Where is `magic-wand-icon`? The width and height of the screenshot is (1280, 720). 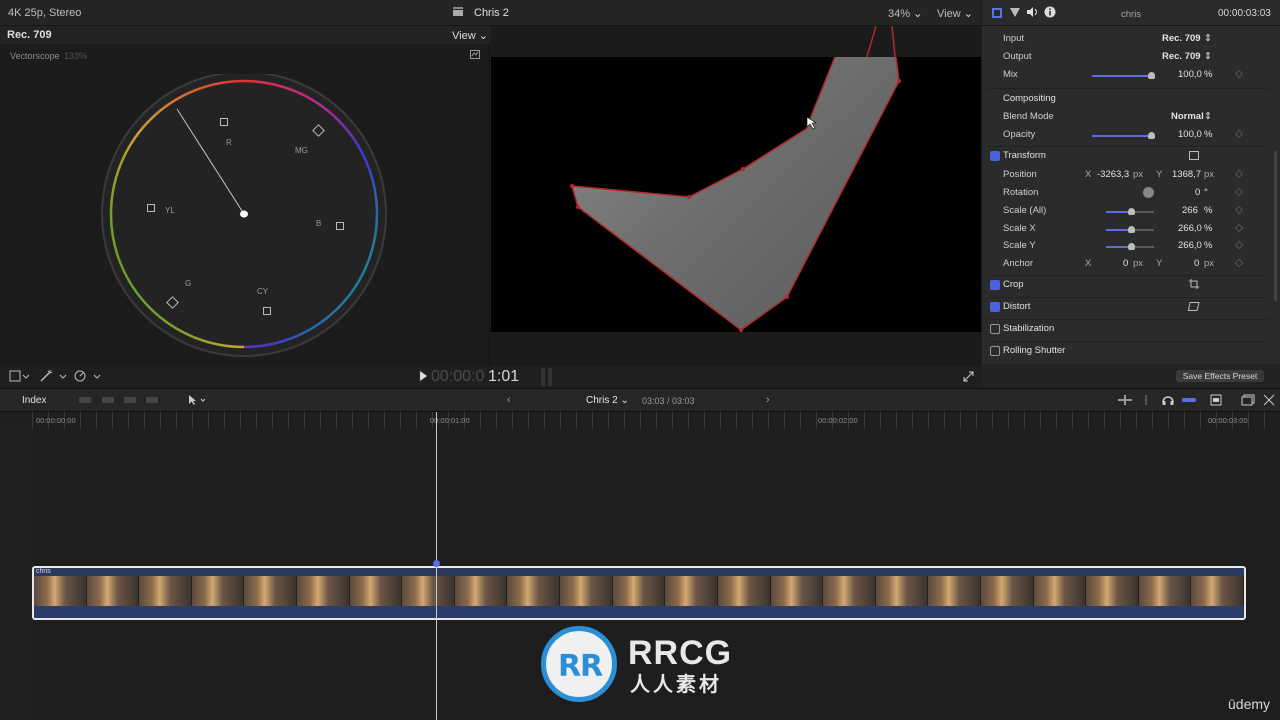
magic-wand-icon is located at coordinates (54, 377).